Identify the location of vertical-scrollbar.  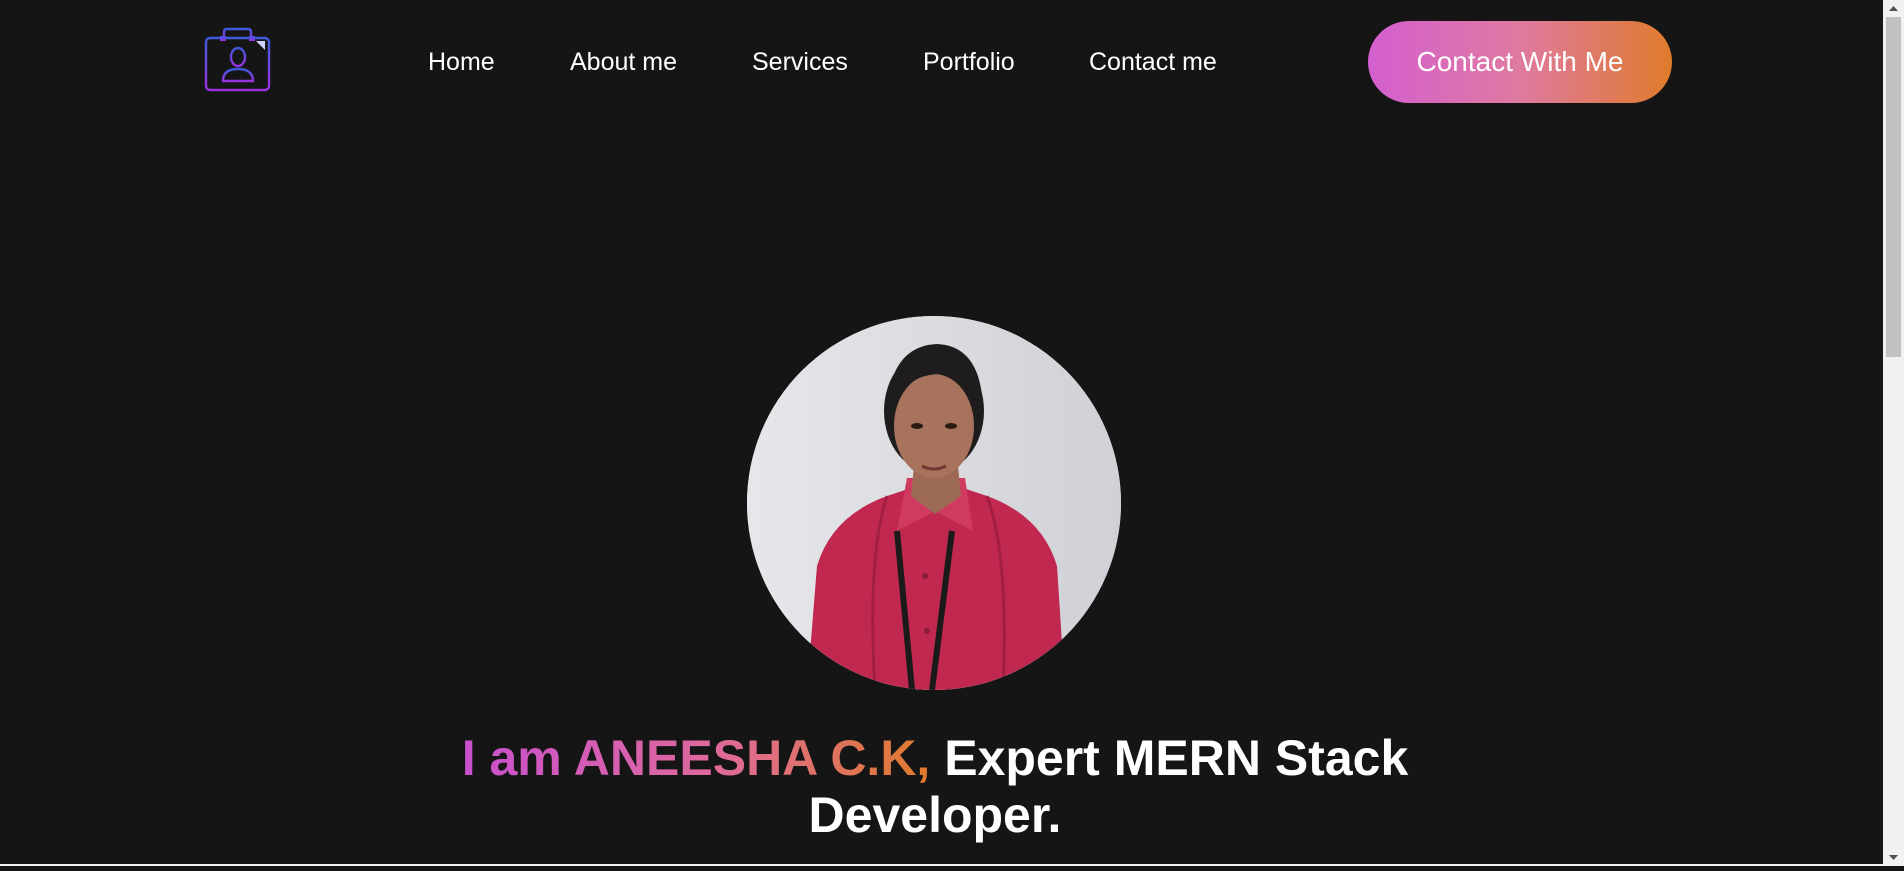
(1893, 433).